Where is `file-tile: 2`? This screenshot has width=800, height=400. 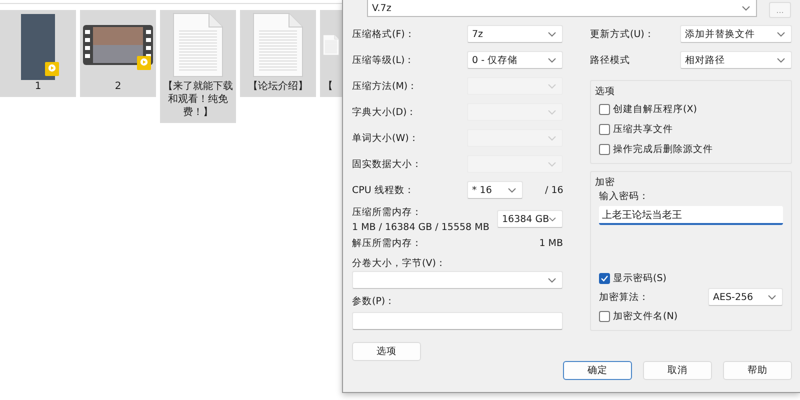
file-tile: 2 is located at coordinates (118, 53).